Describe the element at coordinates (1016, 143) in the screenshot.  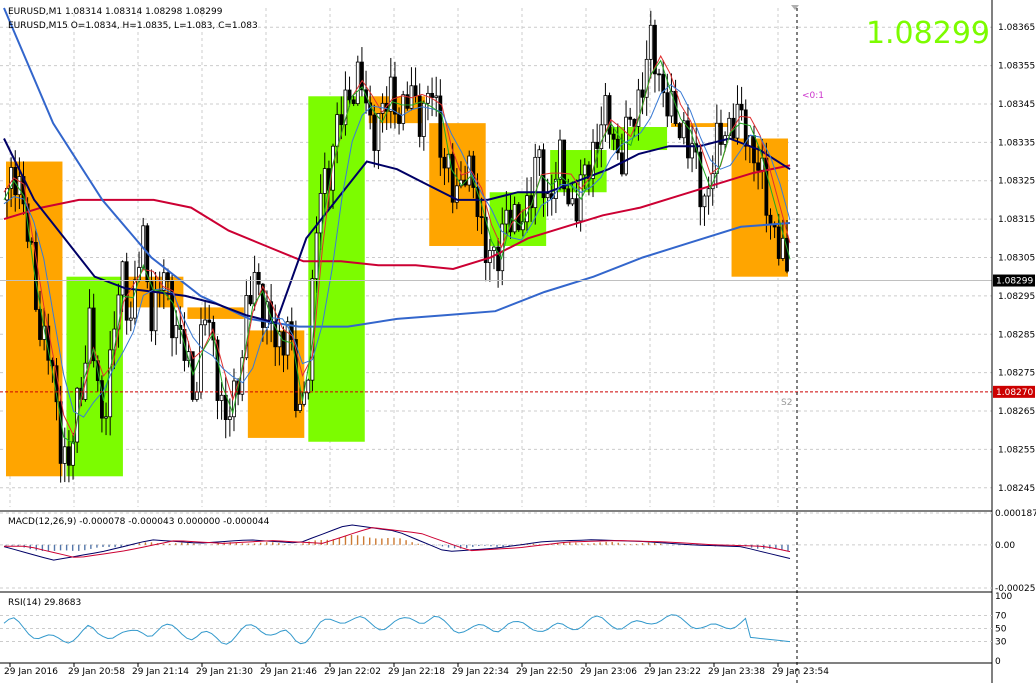
I see `price-tick-label: 1.08335` at that location.